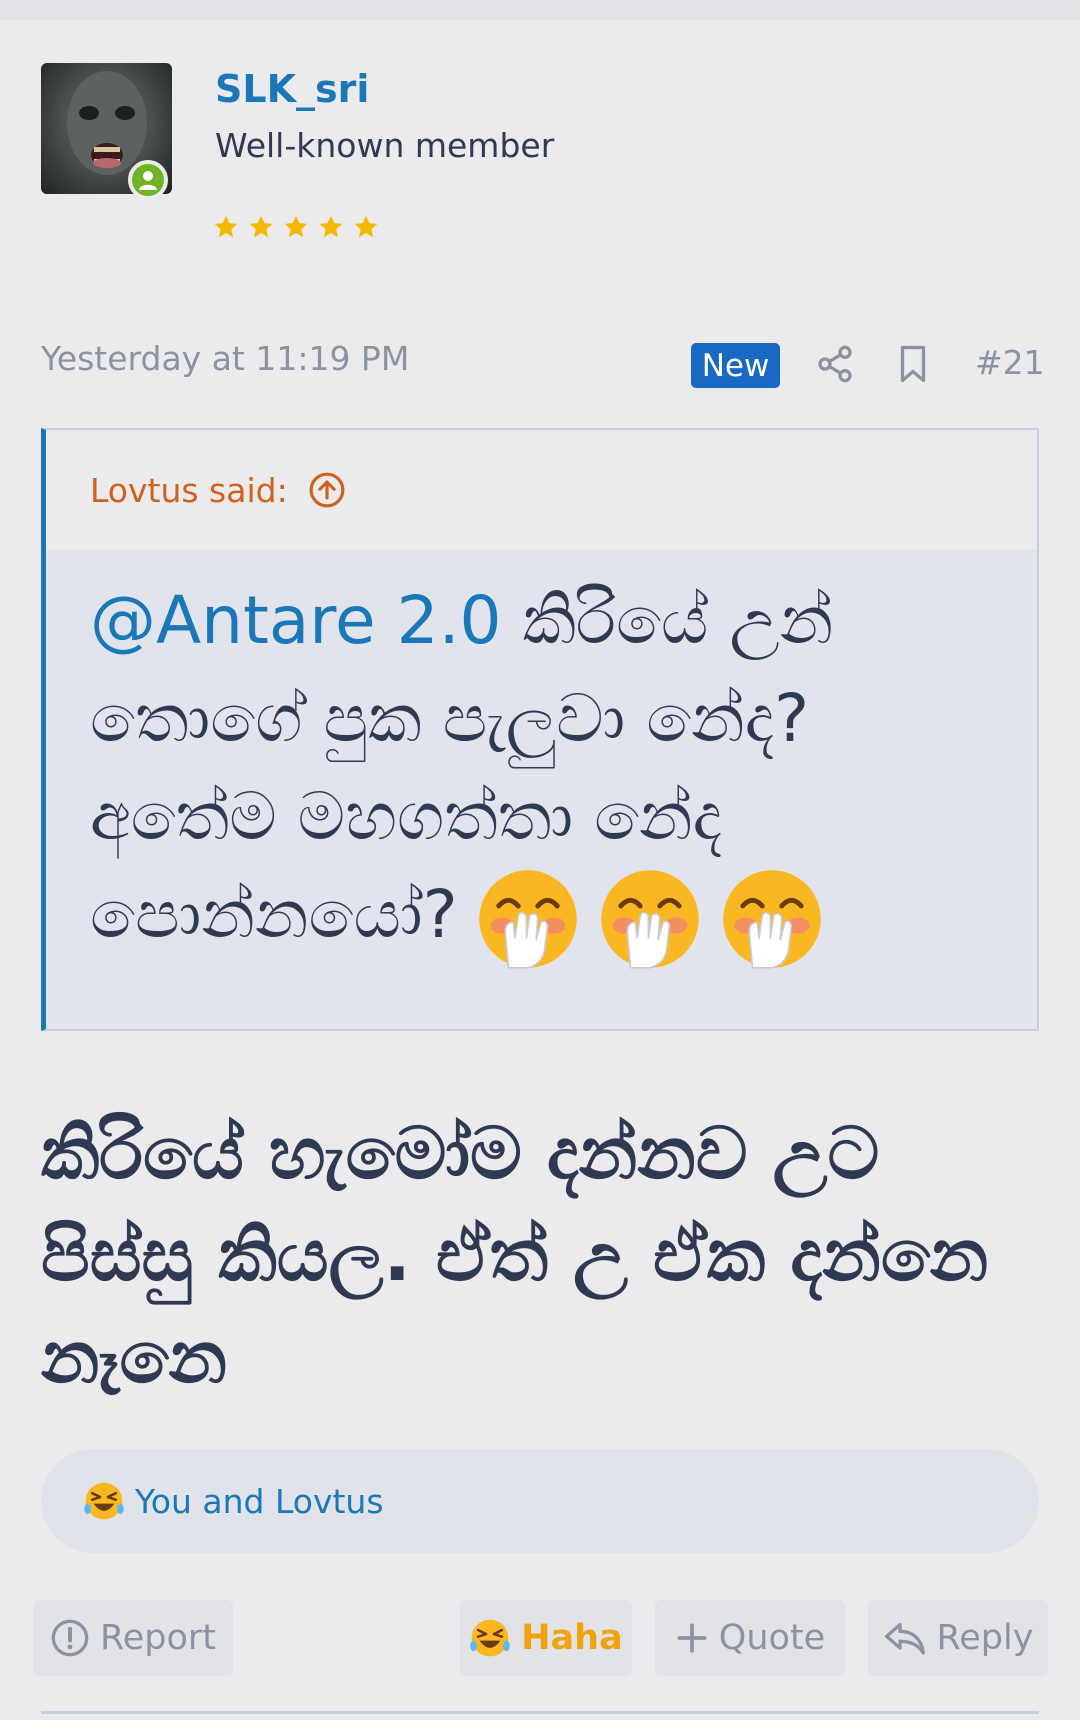 This screenshot has height=1720, width=1080. What do you see at coordinates (540, 1712) in the screenshot?
I see `next-post-divider` at bounding box center [540, 1712].